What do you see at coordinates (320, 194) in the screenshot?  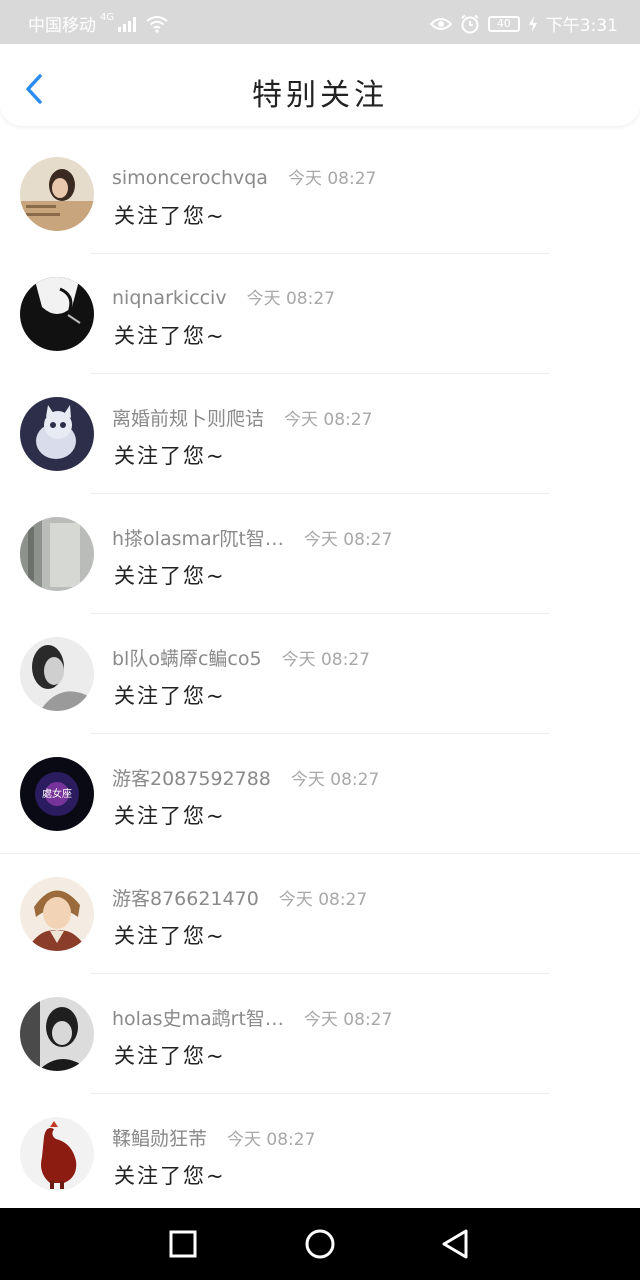 I see `list-item: simoncerochvqa 今天 08:27 关注了您~` at bounding box center [320, 194].